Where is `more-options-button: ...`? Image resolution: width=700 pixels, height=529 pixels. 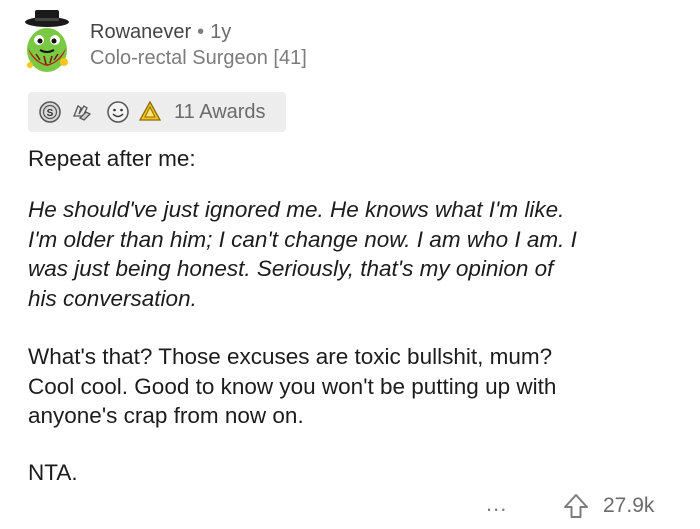 more-options-button: ... is located at coordinates (496, 504).